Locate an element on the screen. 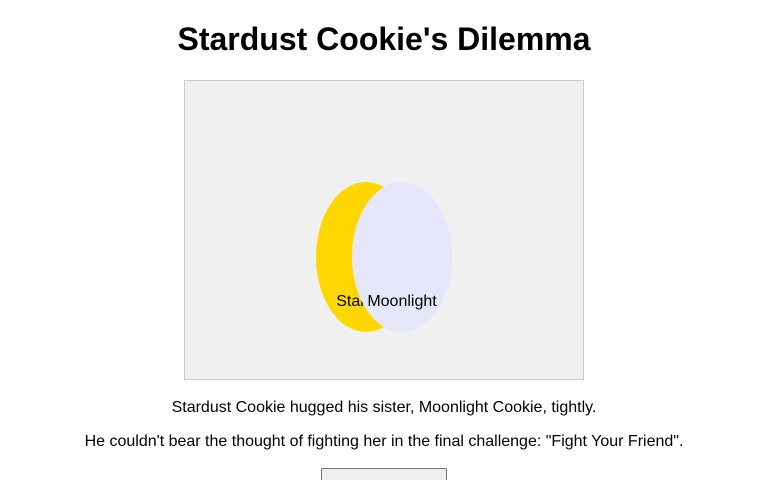  page-title: Stardust Cookie's Dilemma is located at coordinates (384, 39).